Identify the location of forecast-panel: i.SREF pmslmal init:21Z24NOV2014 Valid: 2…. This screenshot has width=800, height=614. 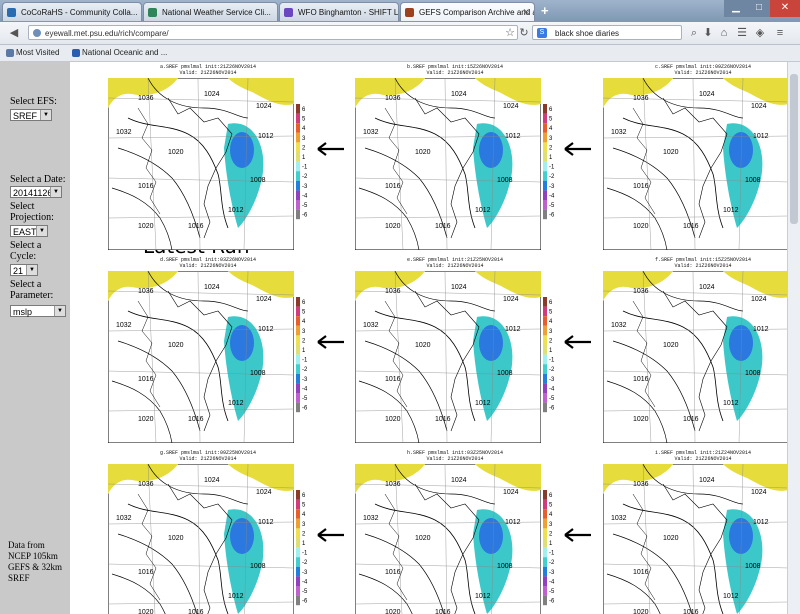
(695, 532).